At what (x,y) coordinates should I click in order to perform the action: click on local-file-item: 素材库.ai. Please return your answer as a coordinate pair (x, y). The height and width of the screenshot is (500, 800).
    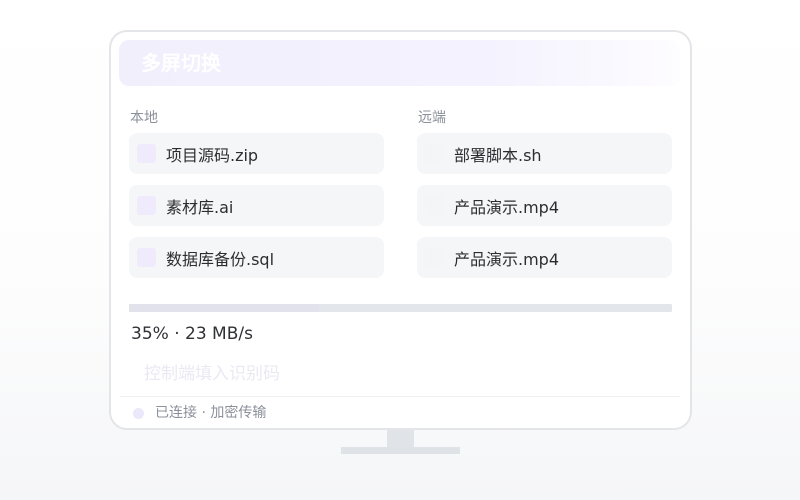
    Looking at the image, I should click on (256, 205).